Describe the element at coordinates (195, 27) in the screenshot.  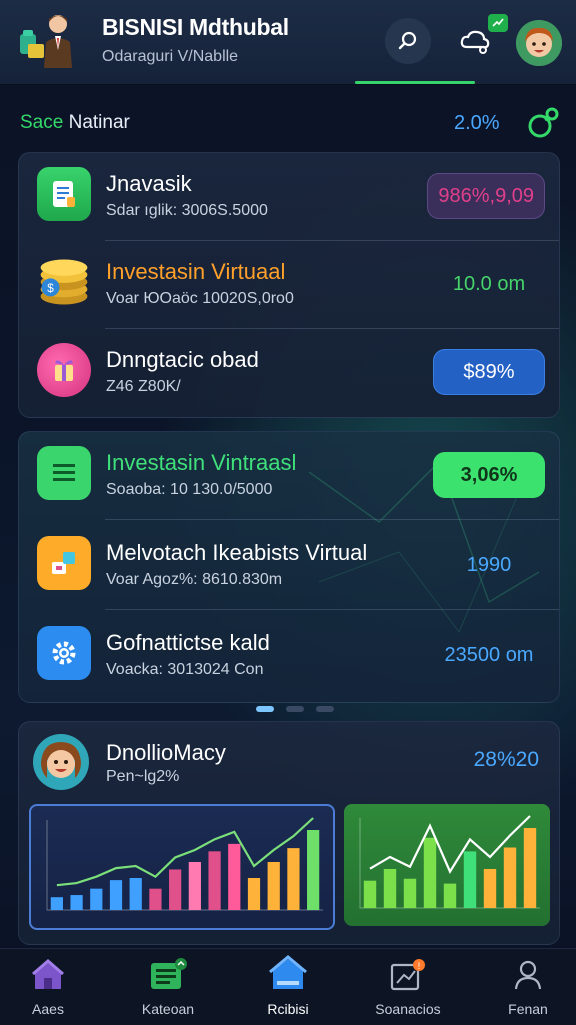
I see `app-title: BISNISI Mdthubal` at that location.